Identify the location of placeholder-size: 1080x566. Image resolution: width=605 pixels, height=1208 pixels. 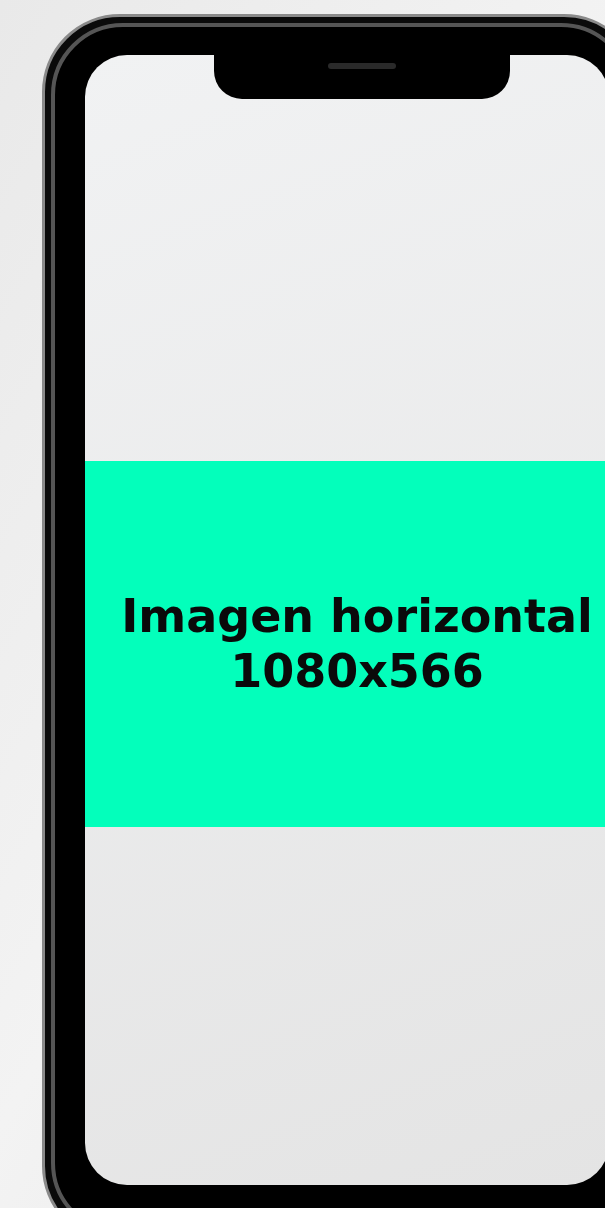
(357, 672).